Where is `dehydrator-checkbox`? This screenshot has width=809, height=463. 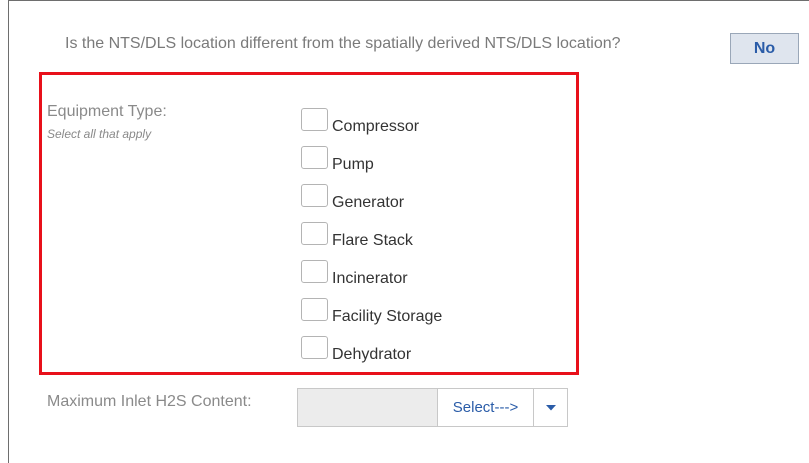 dehydrator-checkbox is located at coordinates (314, 347).